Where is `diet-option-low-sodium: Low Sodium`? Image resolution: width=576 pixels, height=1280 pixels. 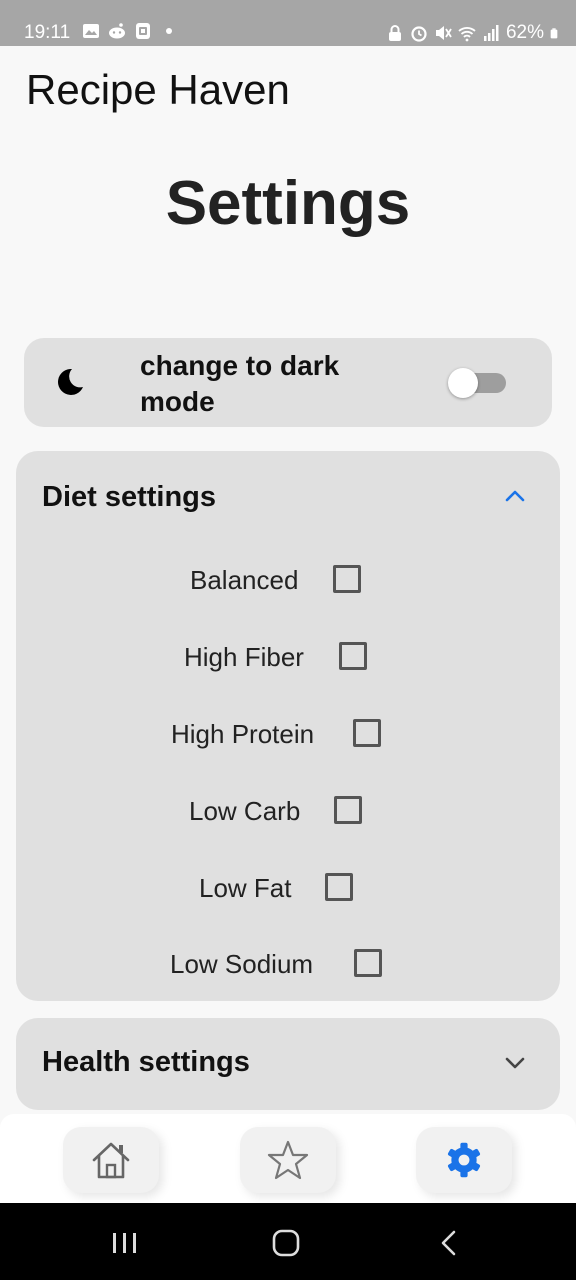
diet-option-low-sodium: Low Sodium is located at coordinates (288, 963).